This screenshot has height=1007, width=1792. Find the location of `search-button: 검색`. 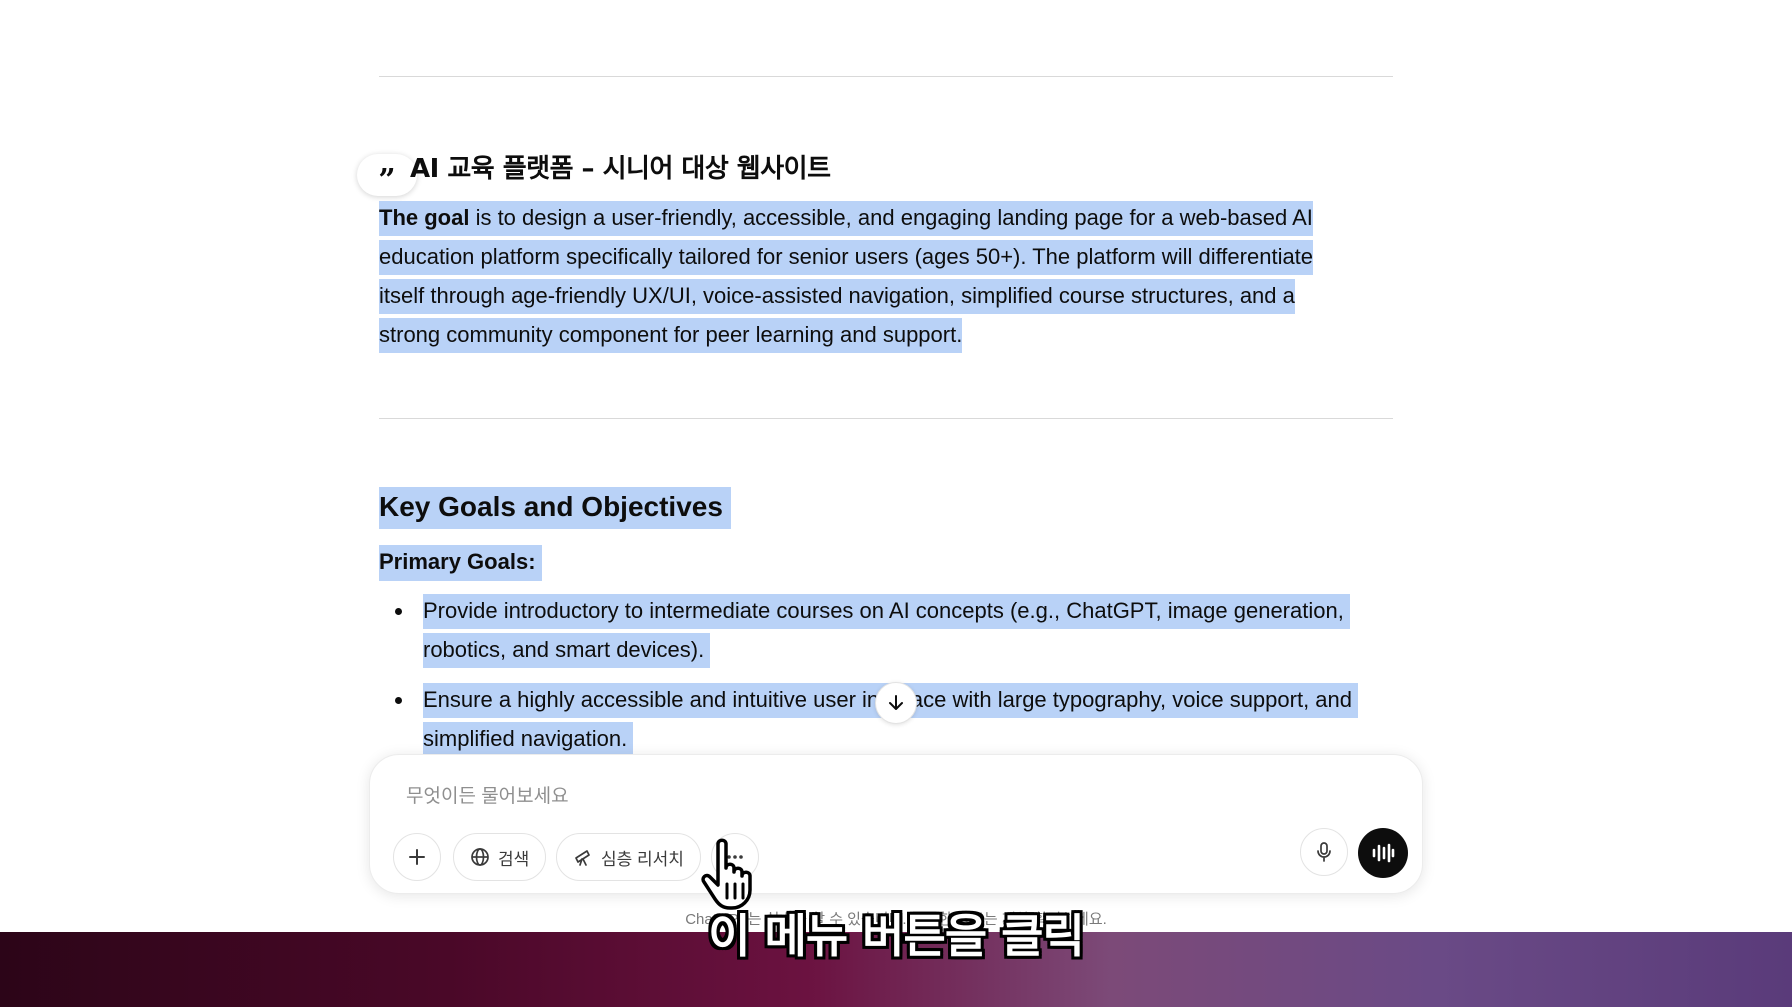

search-button: 검색 is located at coordinates (500, 857).